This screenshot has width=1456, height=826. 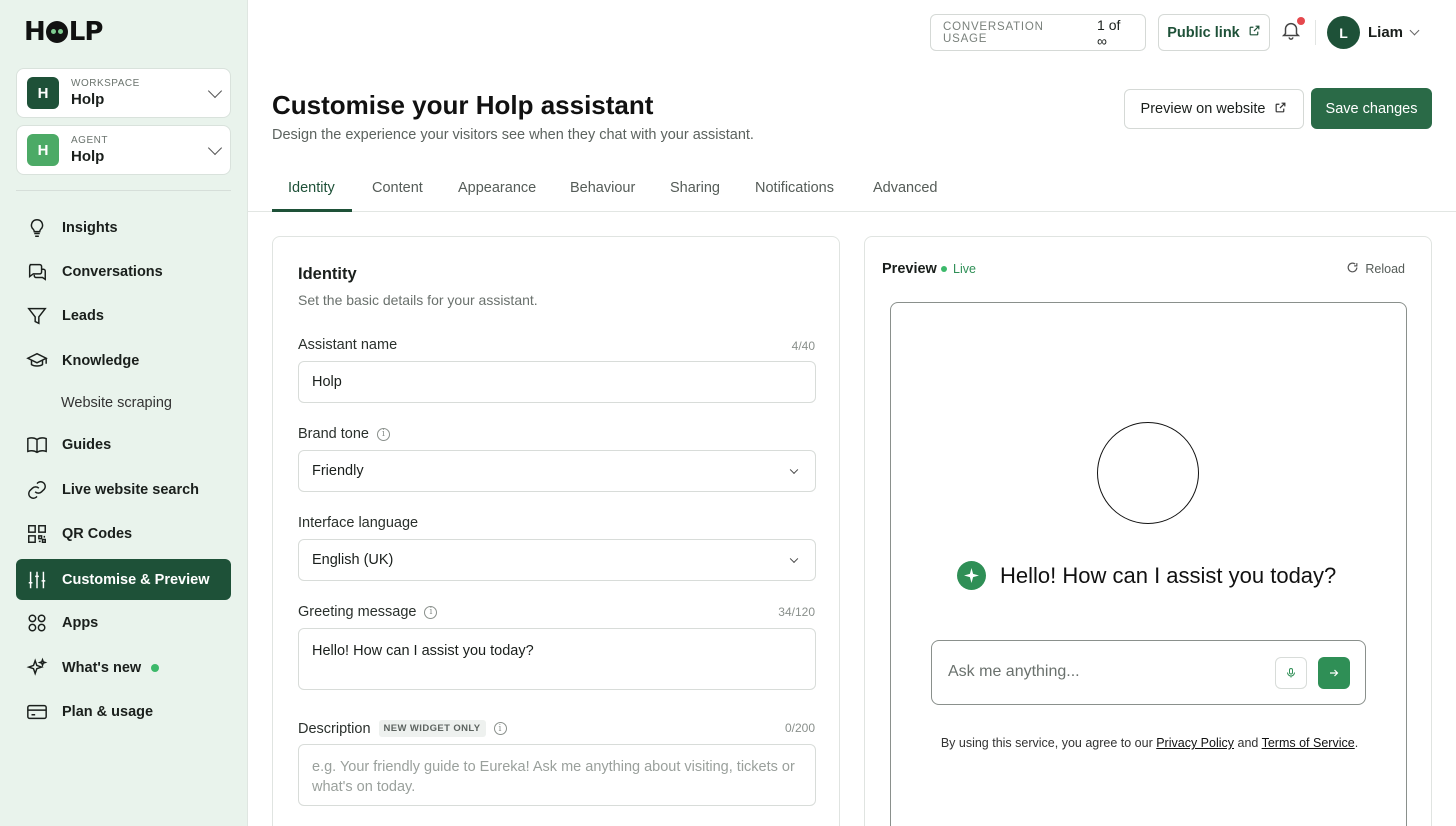 I want to click on sidebar-item-whats-new: What's new, so click(x=123, y=667).